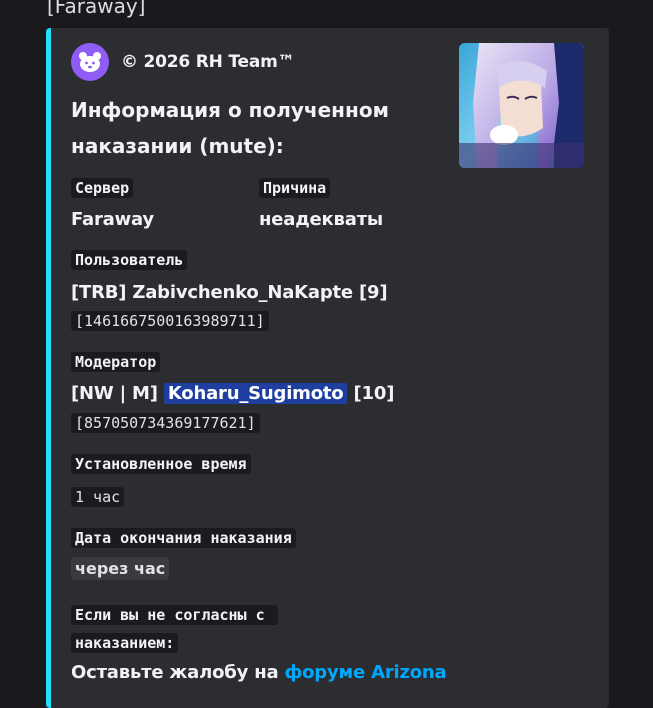 The height and width of the screenshot is (708, 653). Describe the element at coordinates (178, 672) in the screenshot. I see `appeal-text-prefix: Оставьте жалобу на` at that location.